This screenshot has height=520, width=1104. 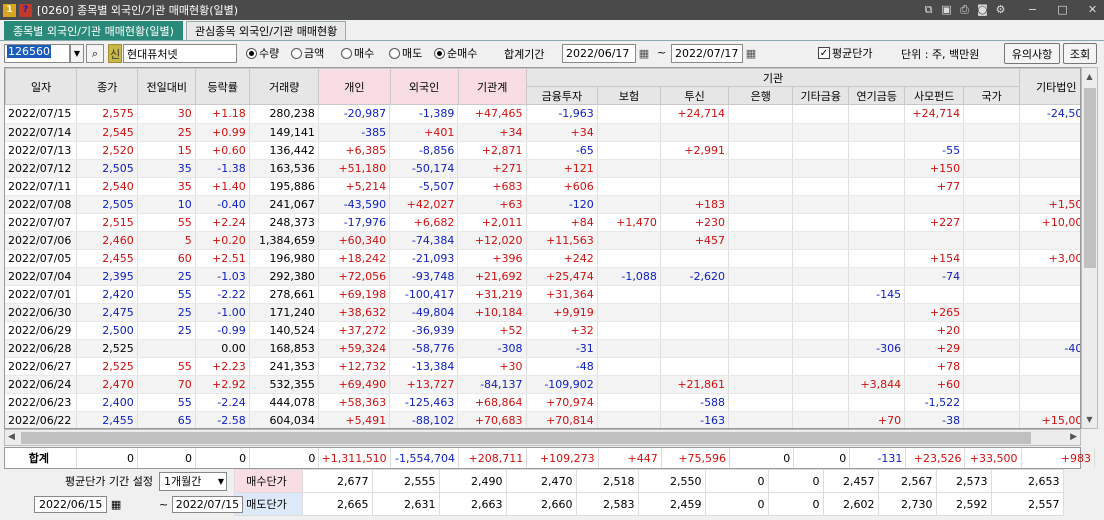 What do you see at coordinates (222, 186) in the screenshot?
I see `table-cell: +1.40` at bounding box center [222, 186].